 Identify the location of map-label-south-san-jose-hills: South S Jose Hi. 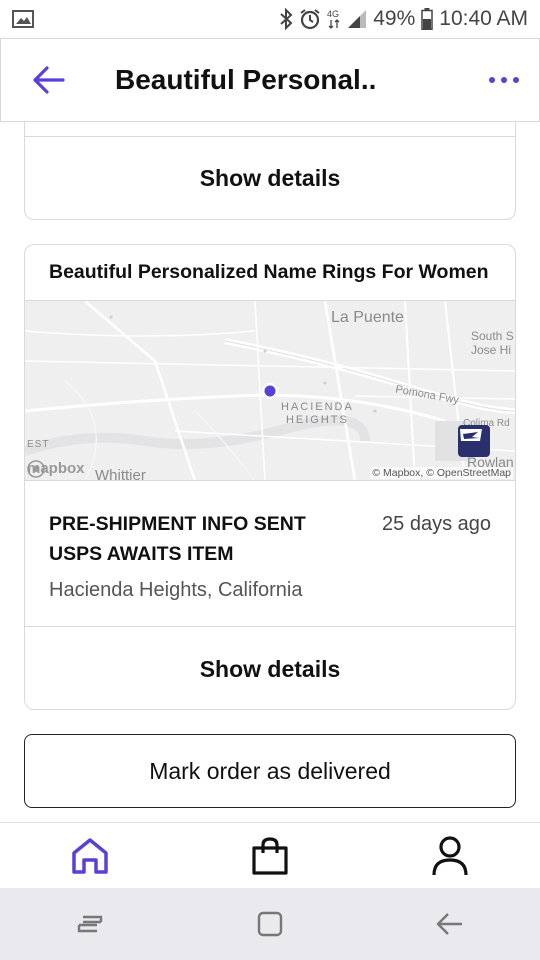
(492, 343).